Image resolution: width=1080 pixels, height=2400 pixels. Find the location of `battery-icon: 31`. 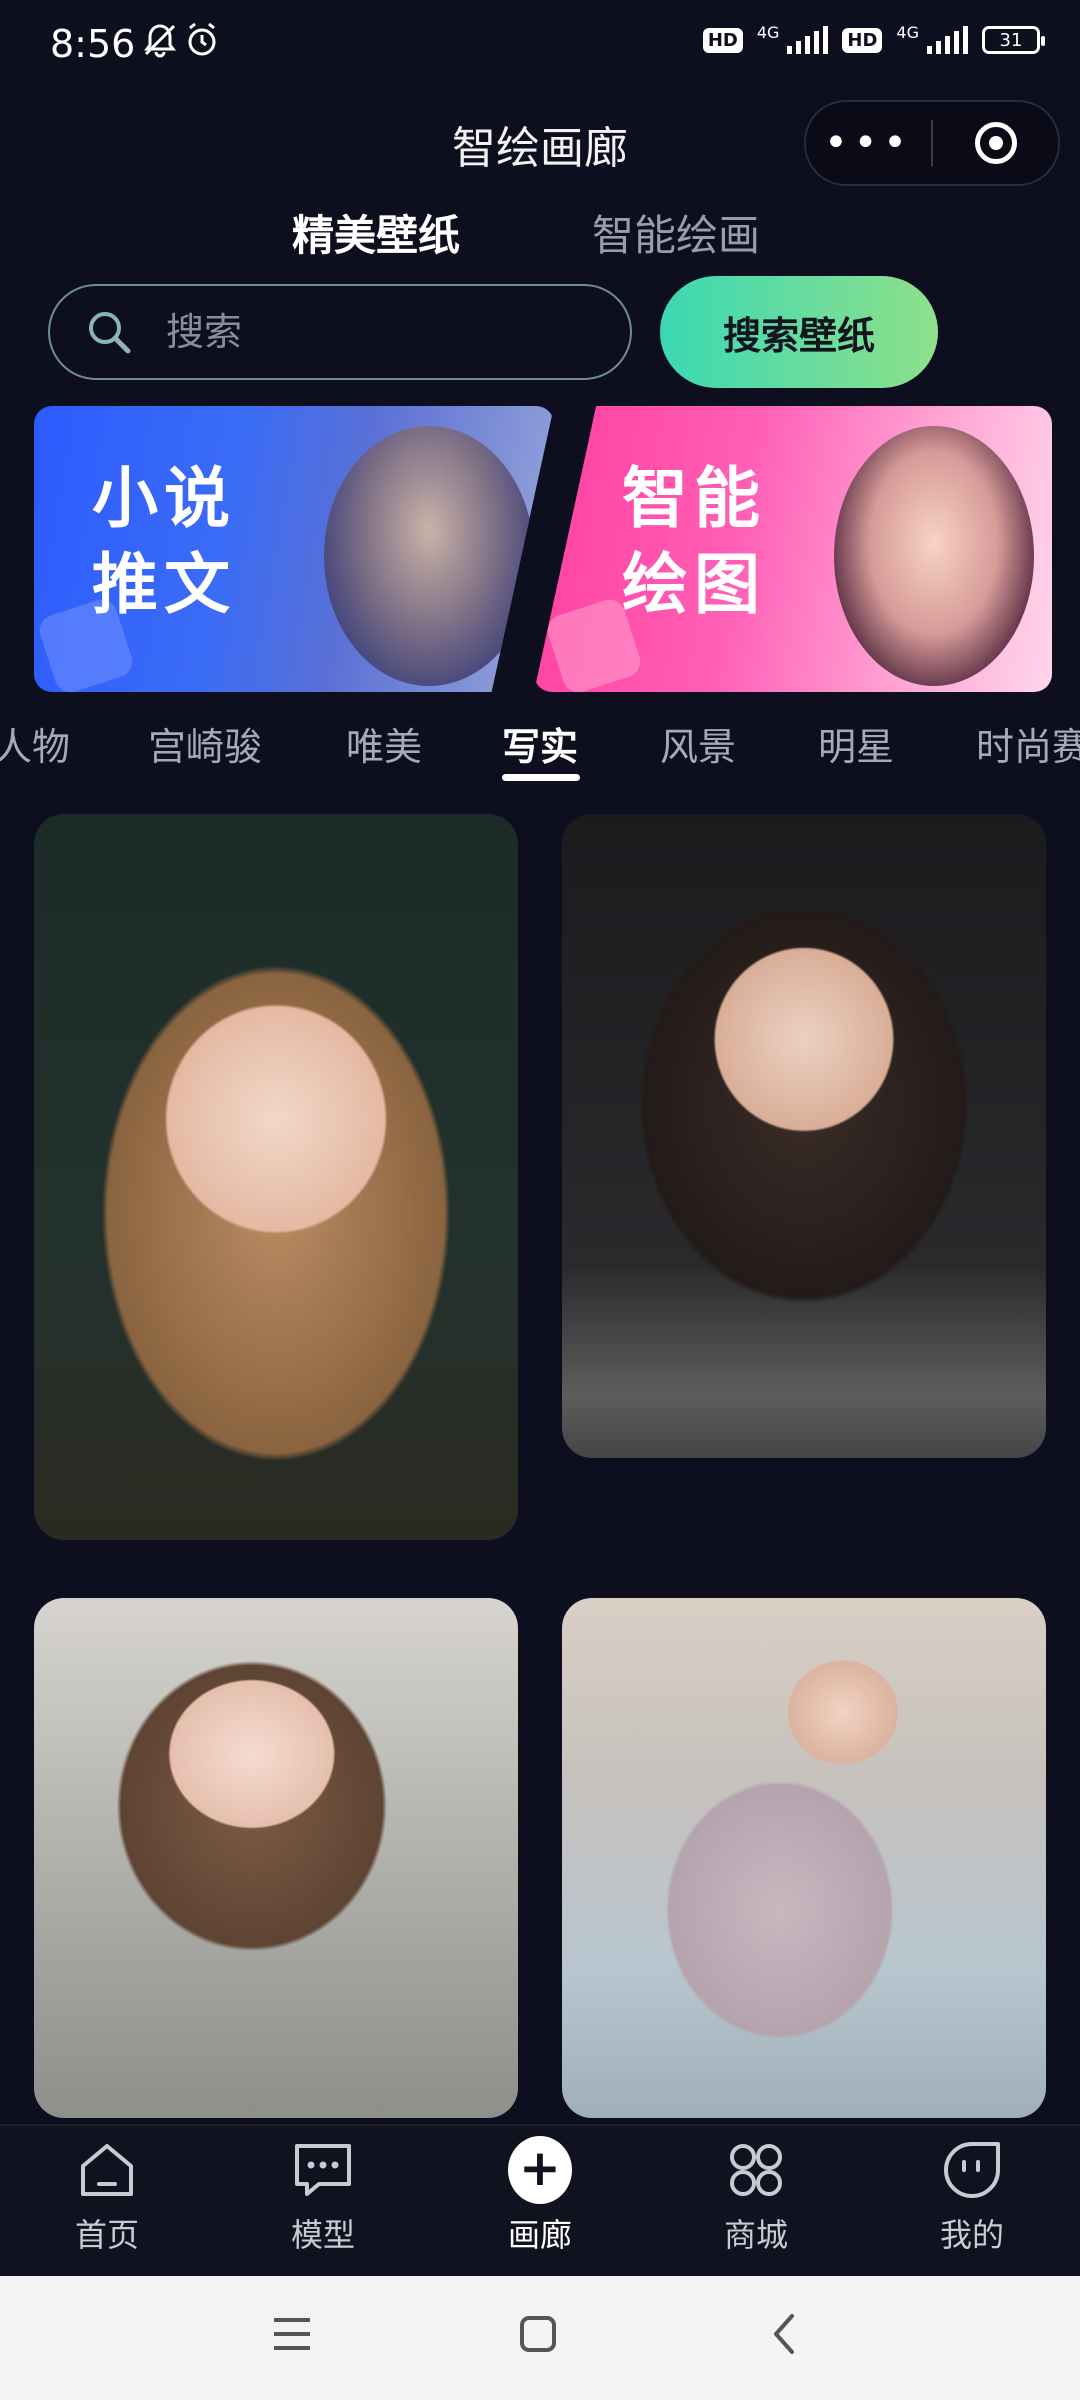

battery-icon: 31 is located at coordinates (1013, 40).